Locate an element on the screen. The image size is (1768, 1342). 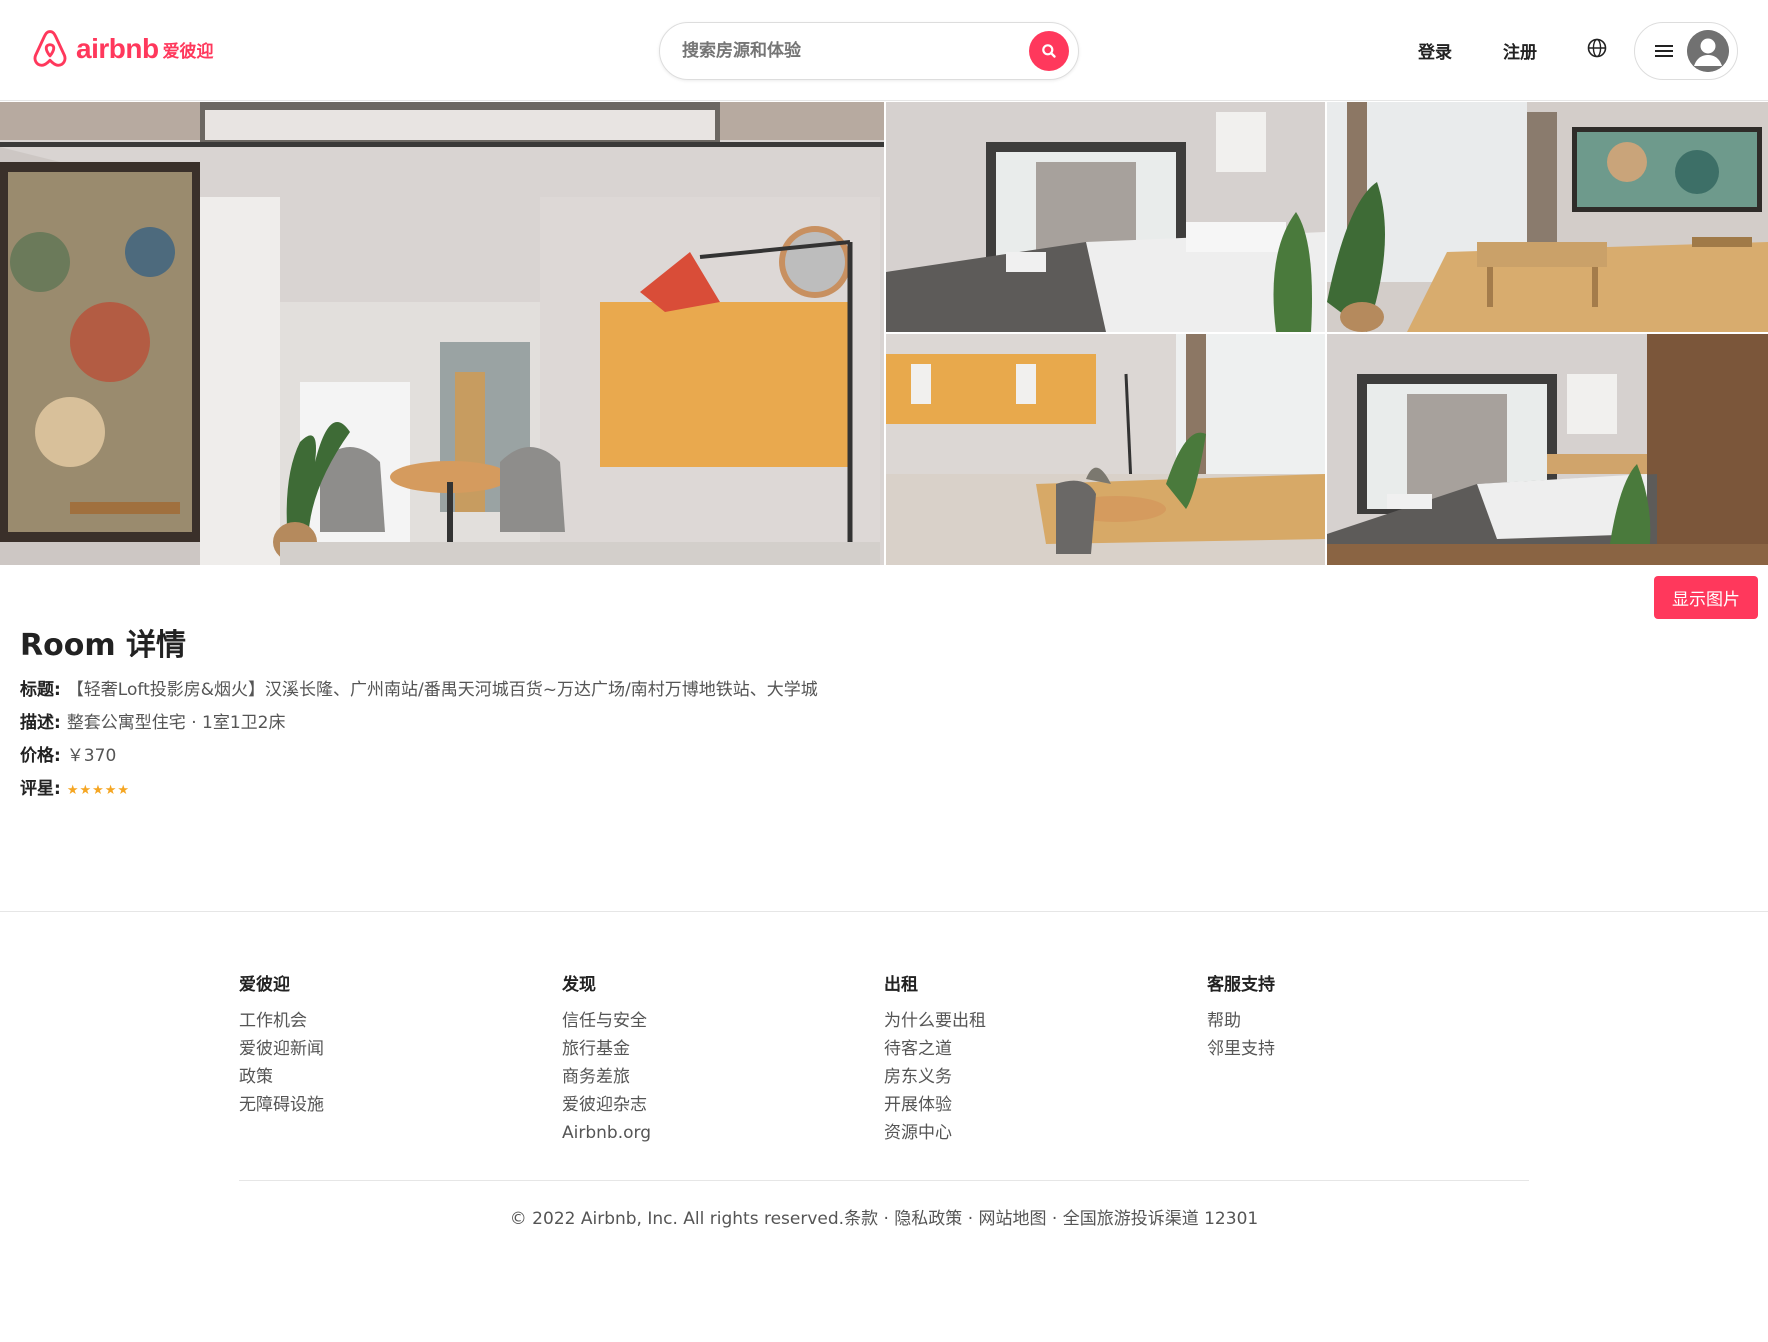
footer-bottom-divider is located at coordinates (884, 1180).